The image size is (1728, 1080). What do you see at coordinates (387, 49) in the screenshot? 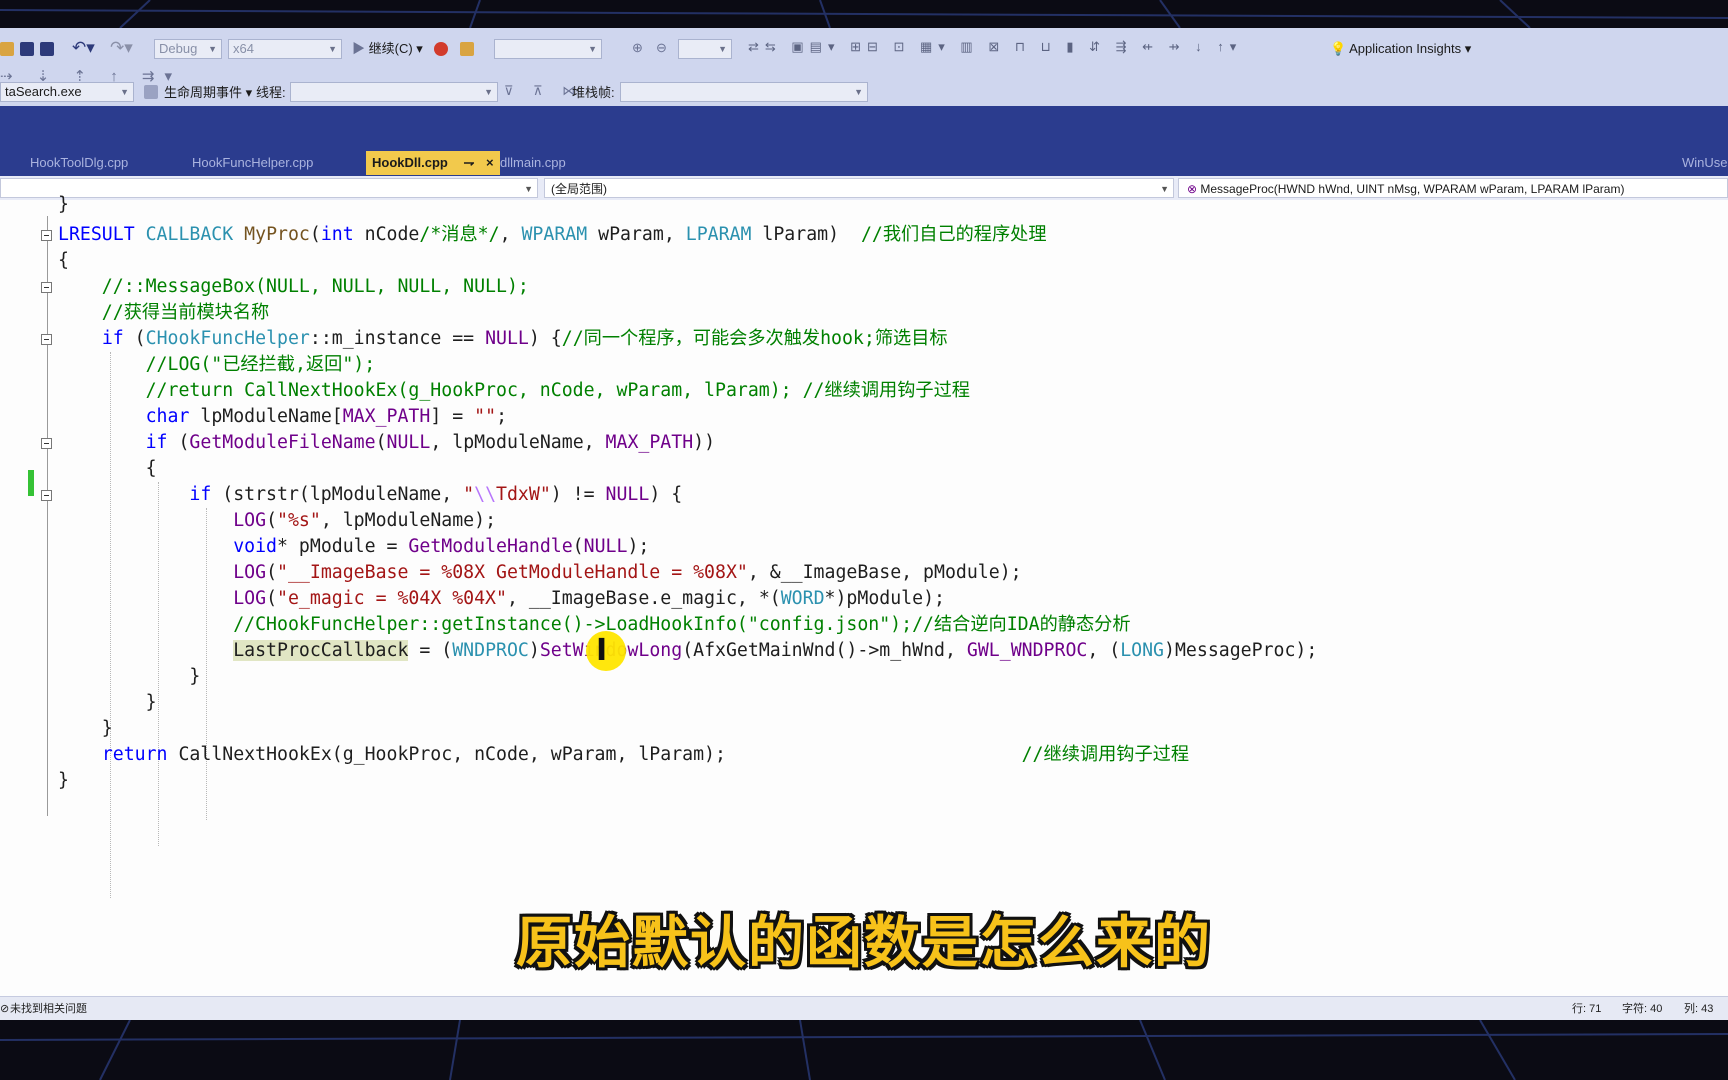
I see `continue-button: ▶ 继续(C) ▾` at bounding box center [387, 49].